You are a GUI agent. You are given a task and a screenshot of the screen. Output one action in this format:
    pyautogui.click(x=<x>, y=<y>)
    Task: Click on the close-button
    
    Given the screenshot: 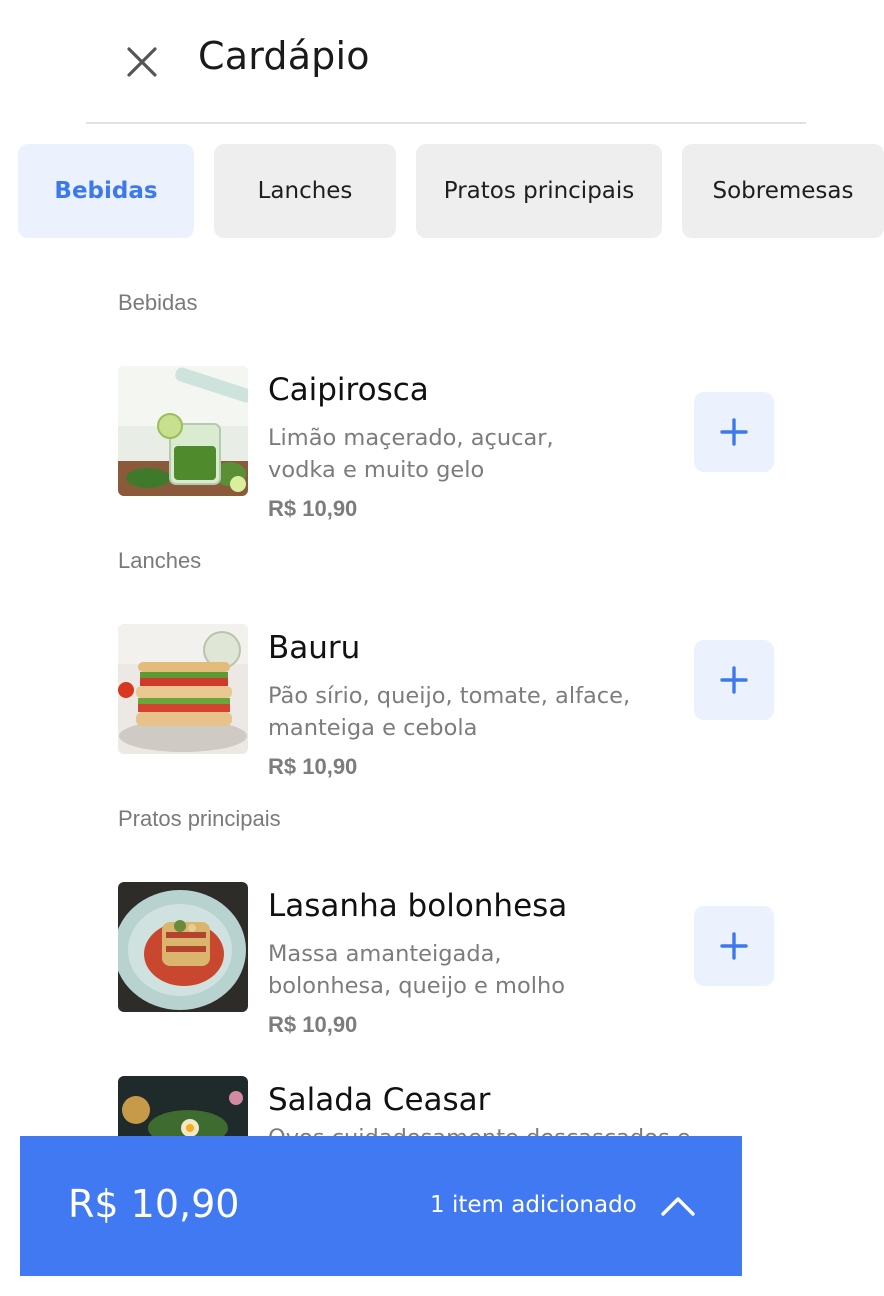 What is the action you would take?
    pyautogui.click(x=142, y=62)
    